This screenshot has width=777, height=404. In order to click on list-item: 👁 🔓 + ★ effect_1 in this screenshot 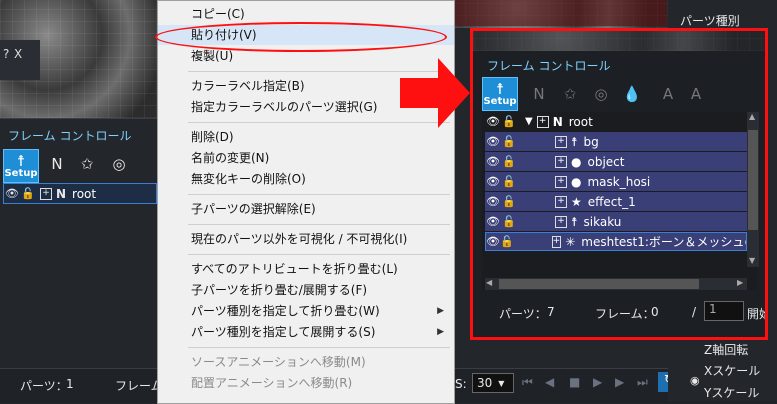, I will do `click(616, 201)`.